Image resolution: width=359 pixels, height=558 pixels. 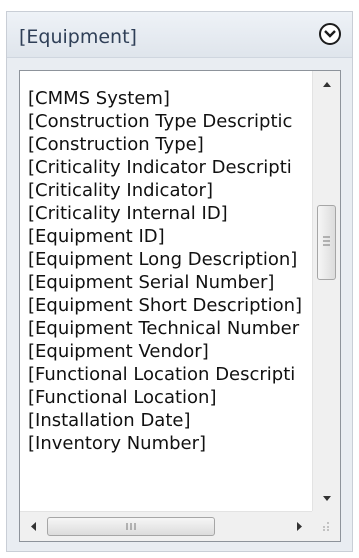 I want to click on list-item: [Equipment Long Description], so click(x=162, y=260).